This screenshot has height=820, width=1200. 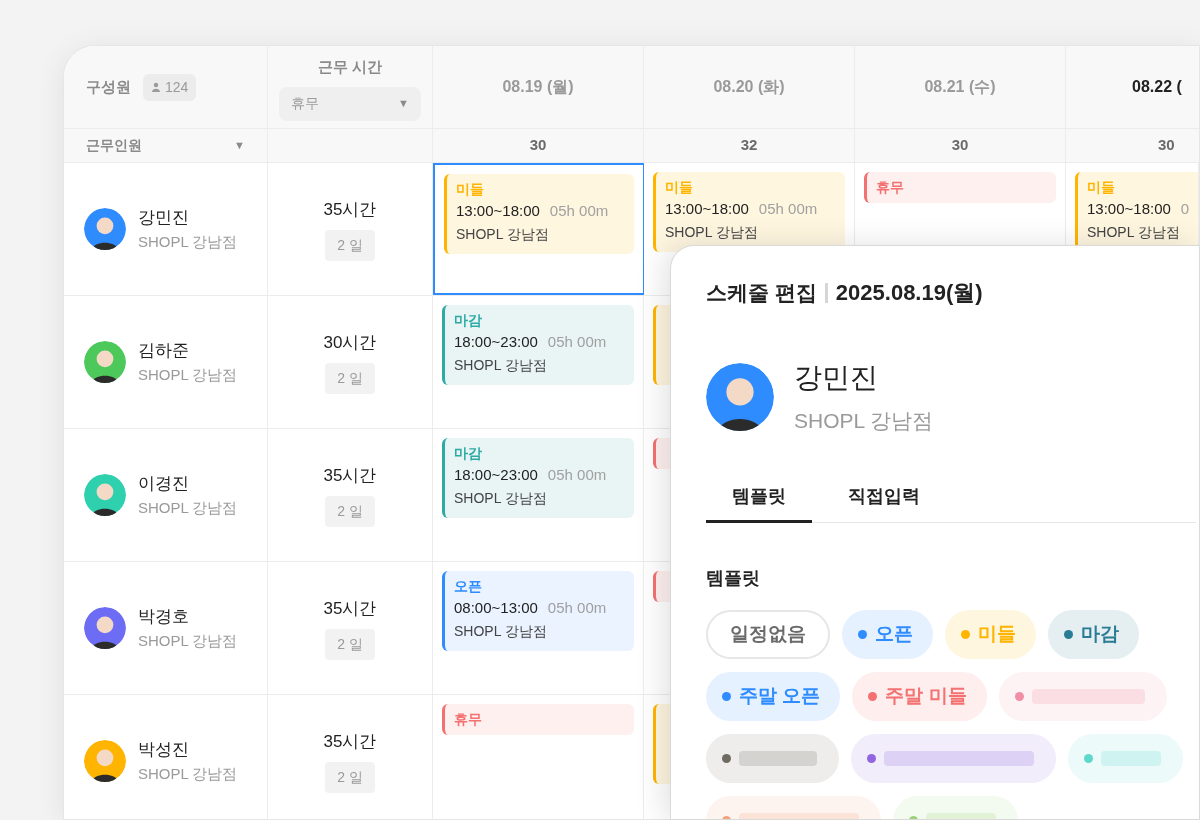 What do you see at coordinates (350, 67) in the screenshot?
I see `column-title: 근무 시간` at bounding box center [350, 67].